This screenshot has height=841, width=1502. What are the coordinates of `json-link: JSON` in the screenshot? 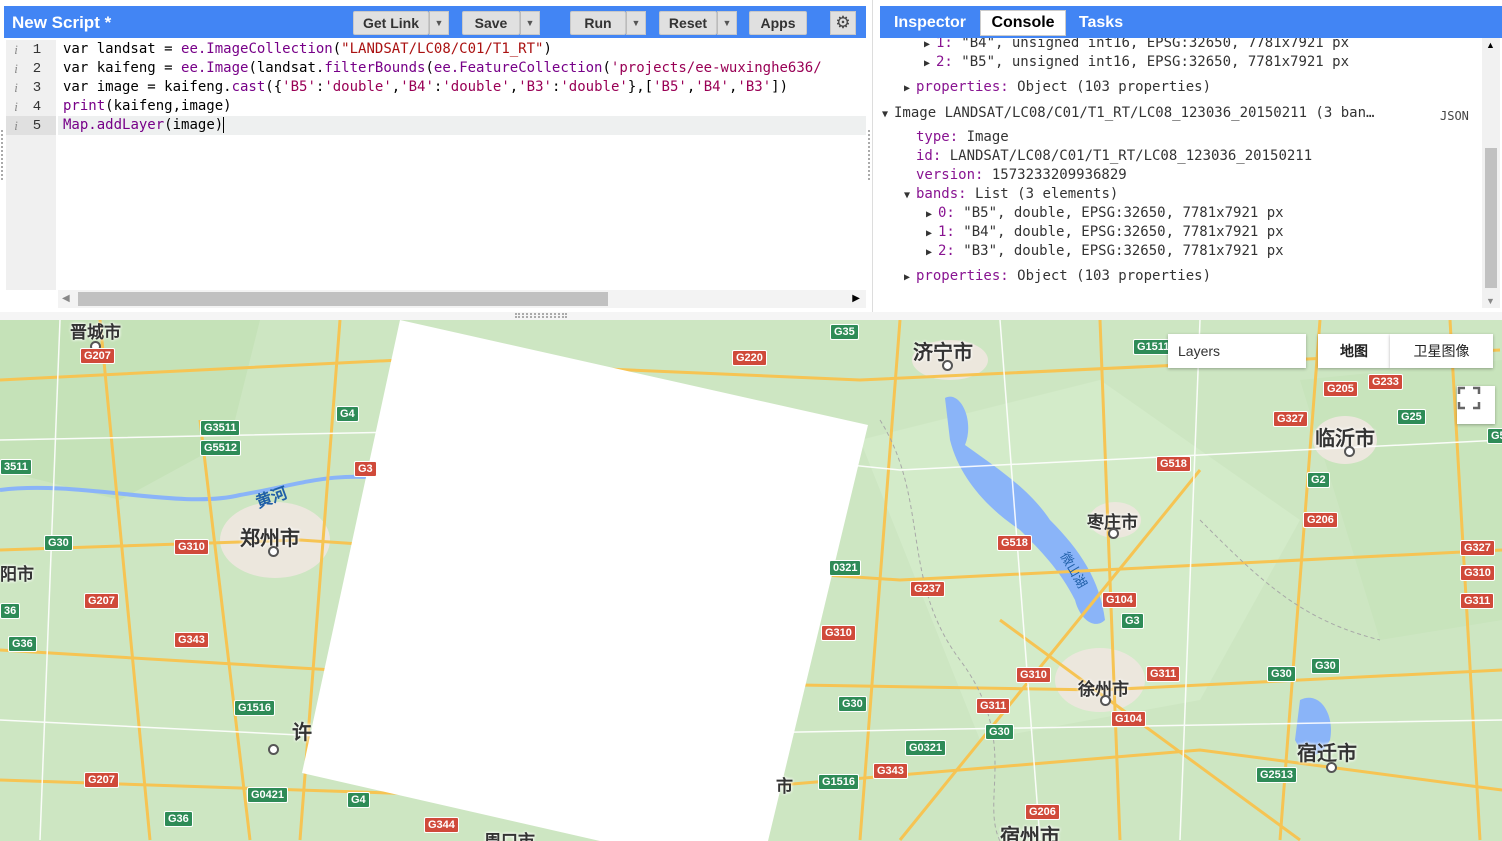 It's located at (1454, 116).